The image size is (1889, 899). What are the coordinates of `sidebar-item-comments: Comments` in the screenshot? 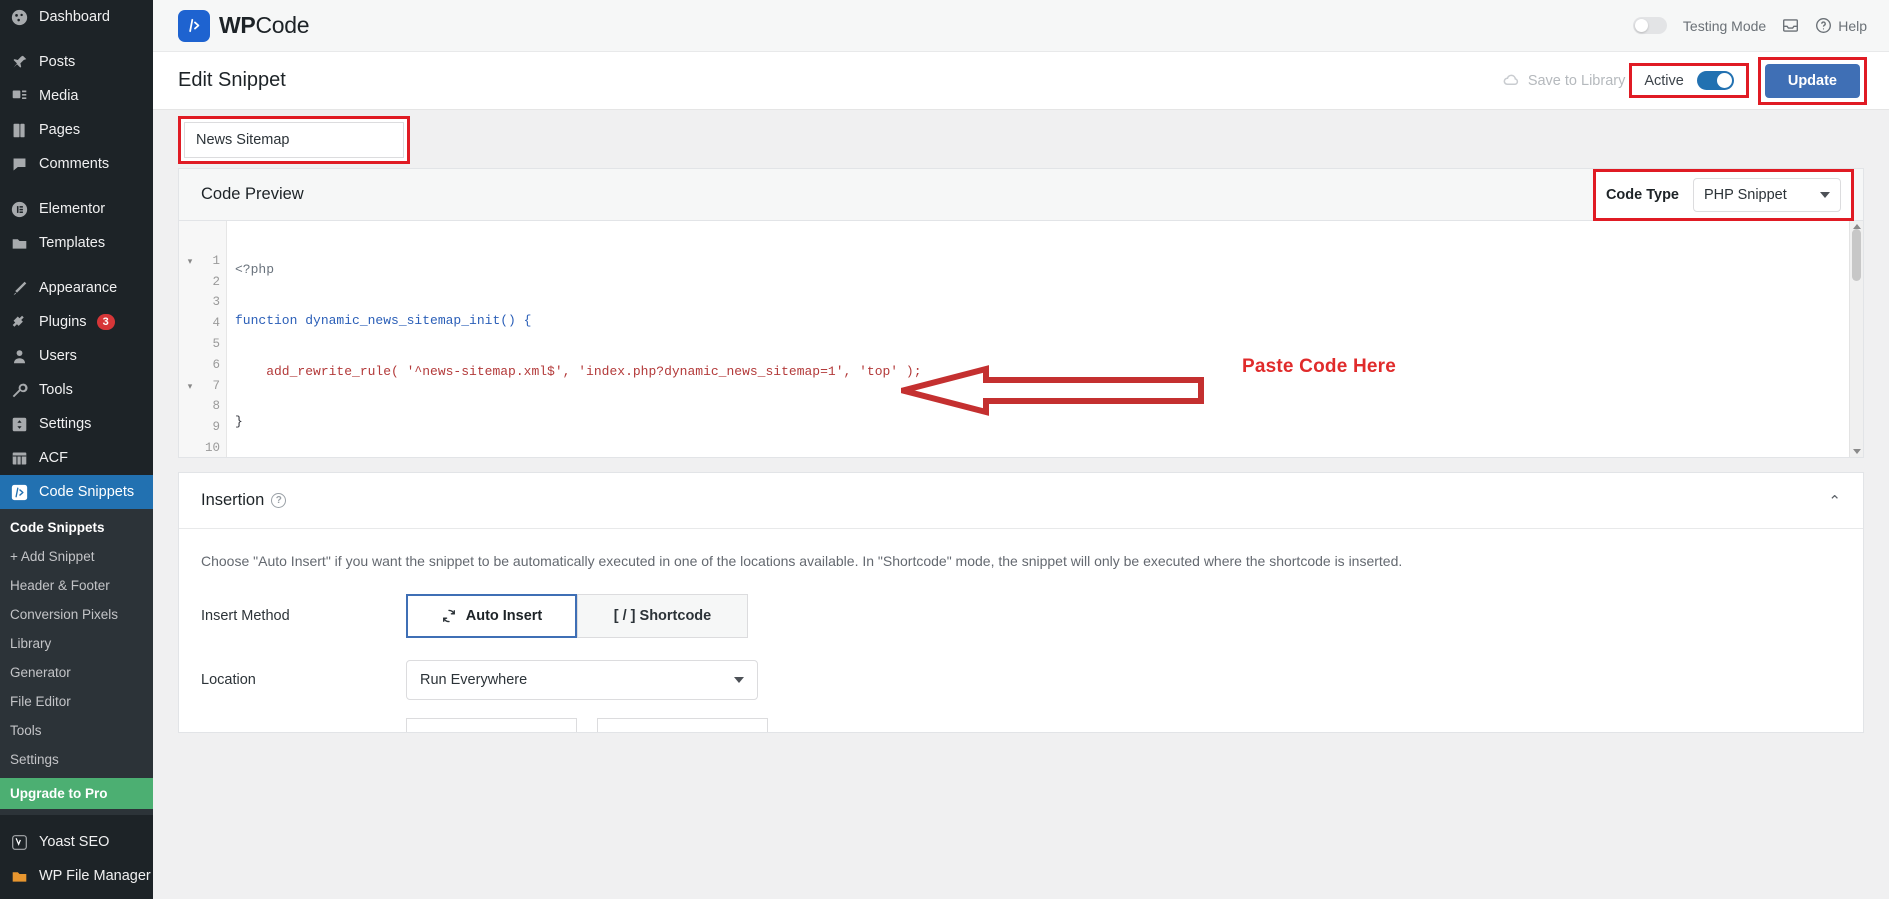 It's located at (76, 164).